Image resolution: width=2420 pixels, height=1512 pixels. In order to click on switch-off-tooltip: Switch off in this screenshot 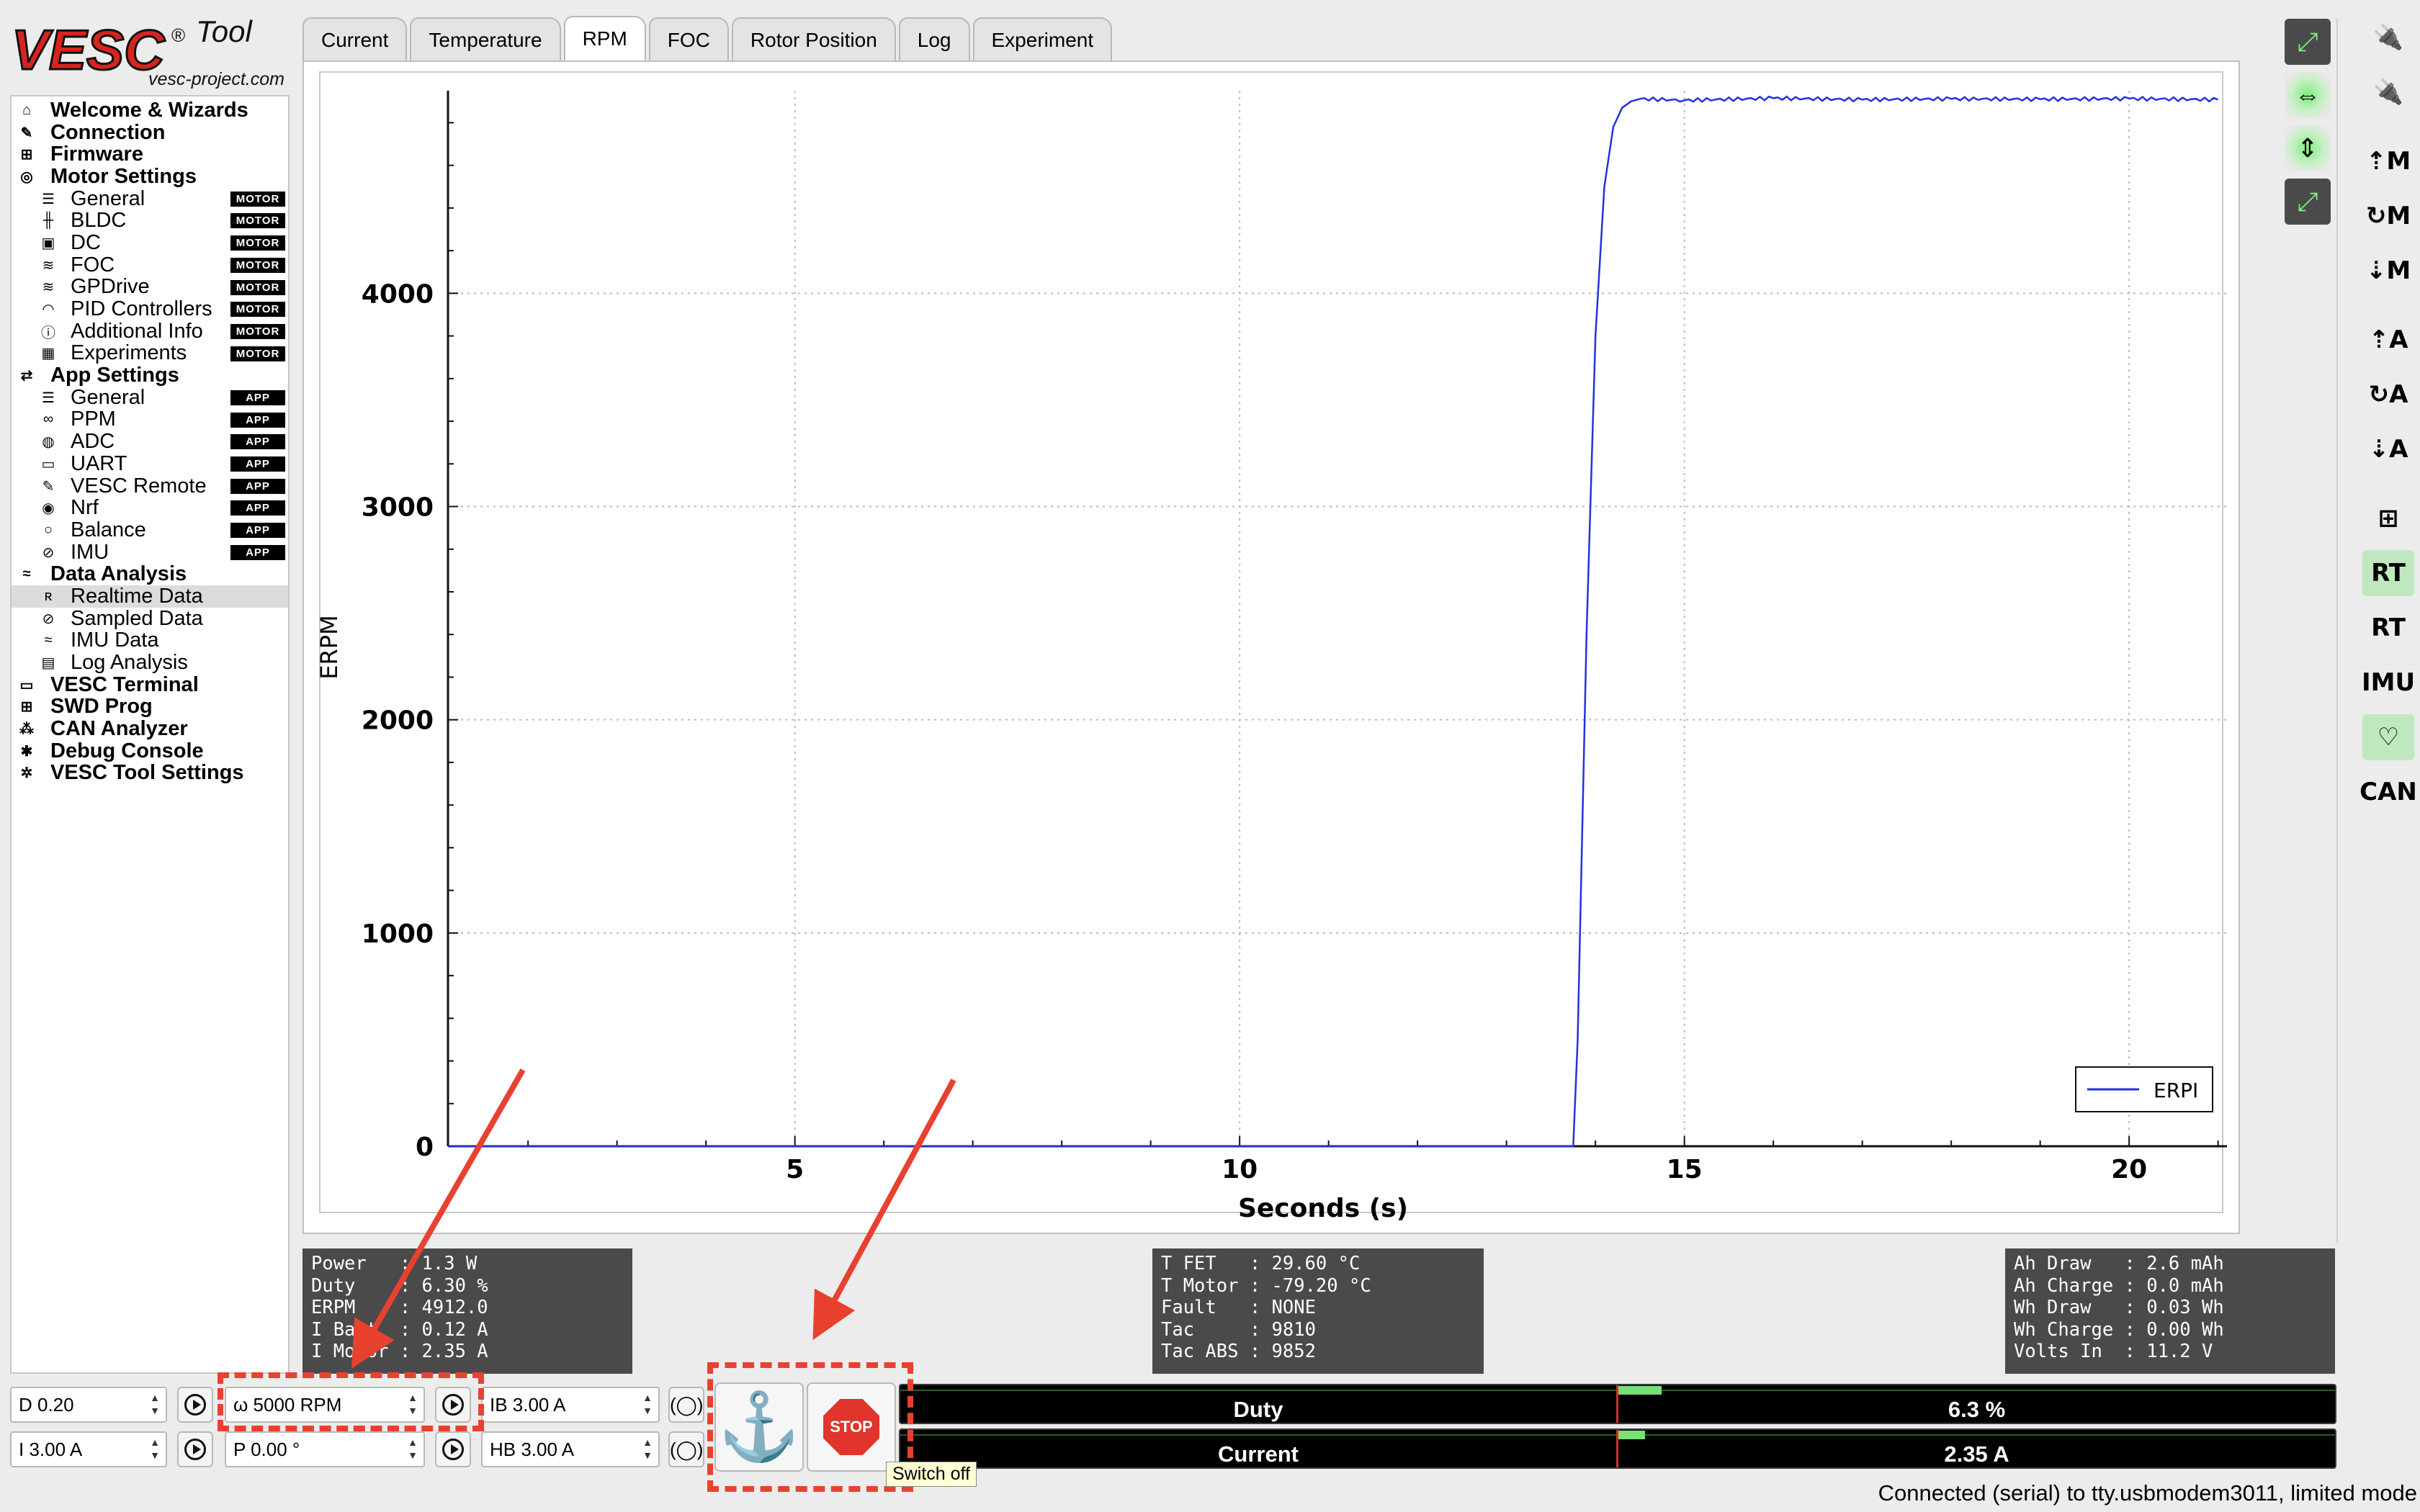, I will do `click(931, 1474)`.